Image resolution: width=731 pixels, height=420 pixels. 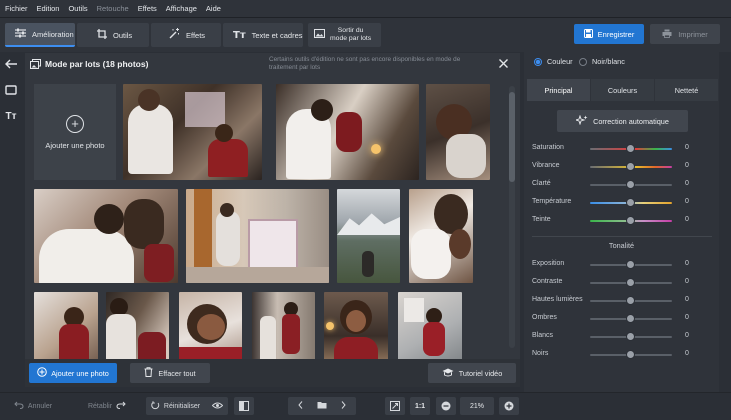 I want to click on close-icon, so click(x=503, y=64).